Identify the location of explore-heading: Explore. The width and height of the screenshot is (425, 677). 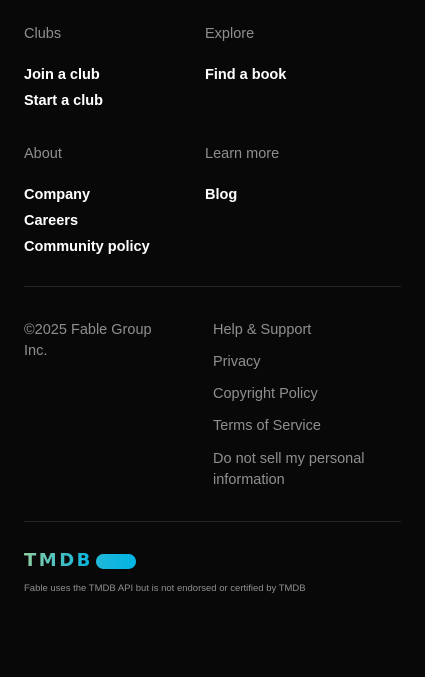
(230, 34).